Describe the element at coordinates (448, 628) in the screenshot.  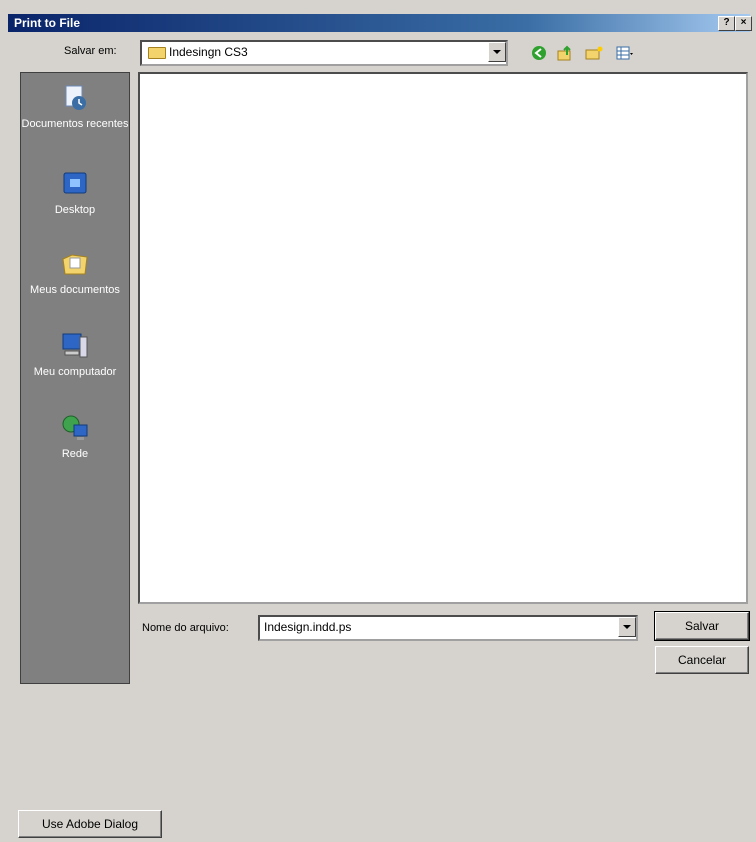
I see `filename-field: Indesign.indd.ps` at that location.